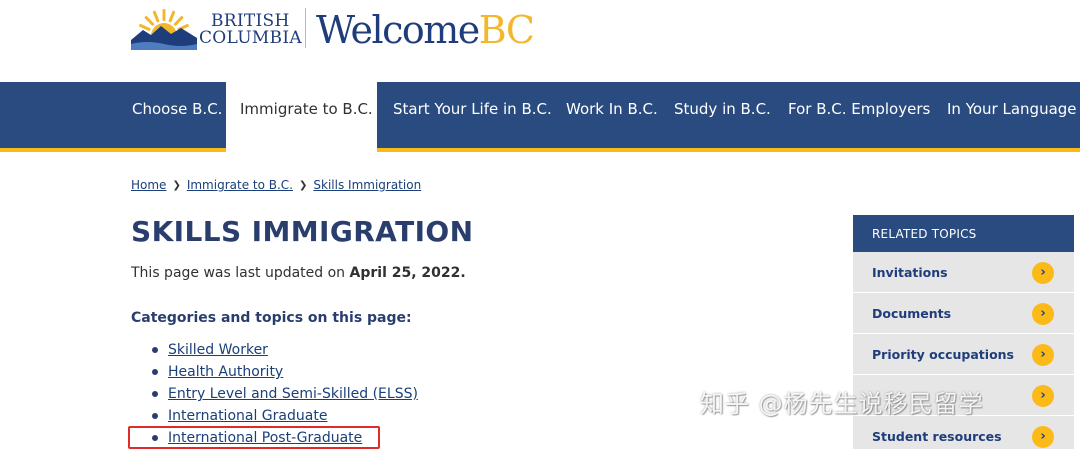 The width and height of the screenshot is (1080, 449). What do you see at coordinates (284, 374) in the screenshot?
I see `list-item: Health Authority` at bounding box center [284, 374].